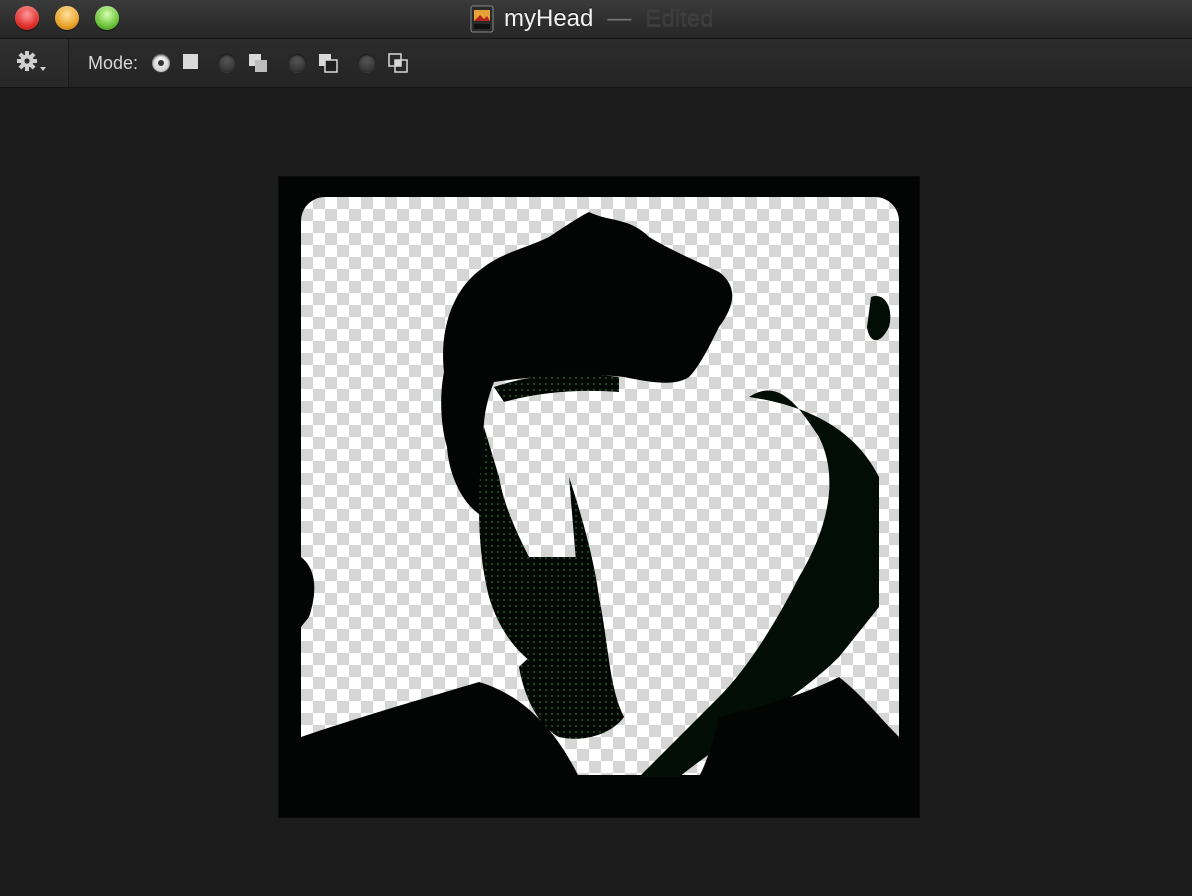 The width and height of the screenshot is (1192, 896). I want to click on intersect-mode-icon, so click(398, 63).